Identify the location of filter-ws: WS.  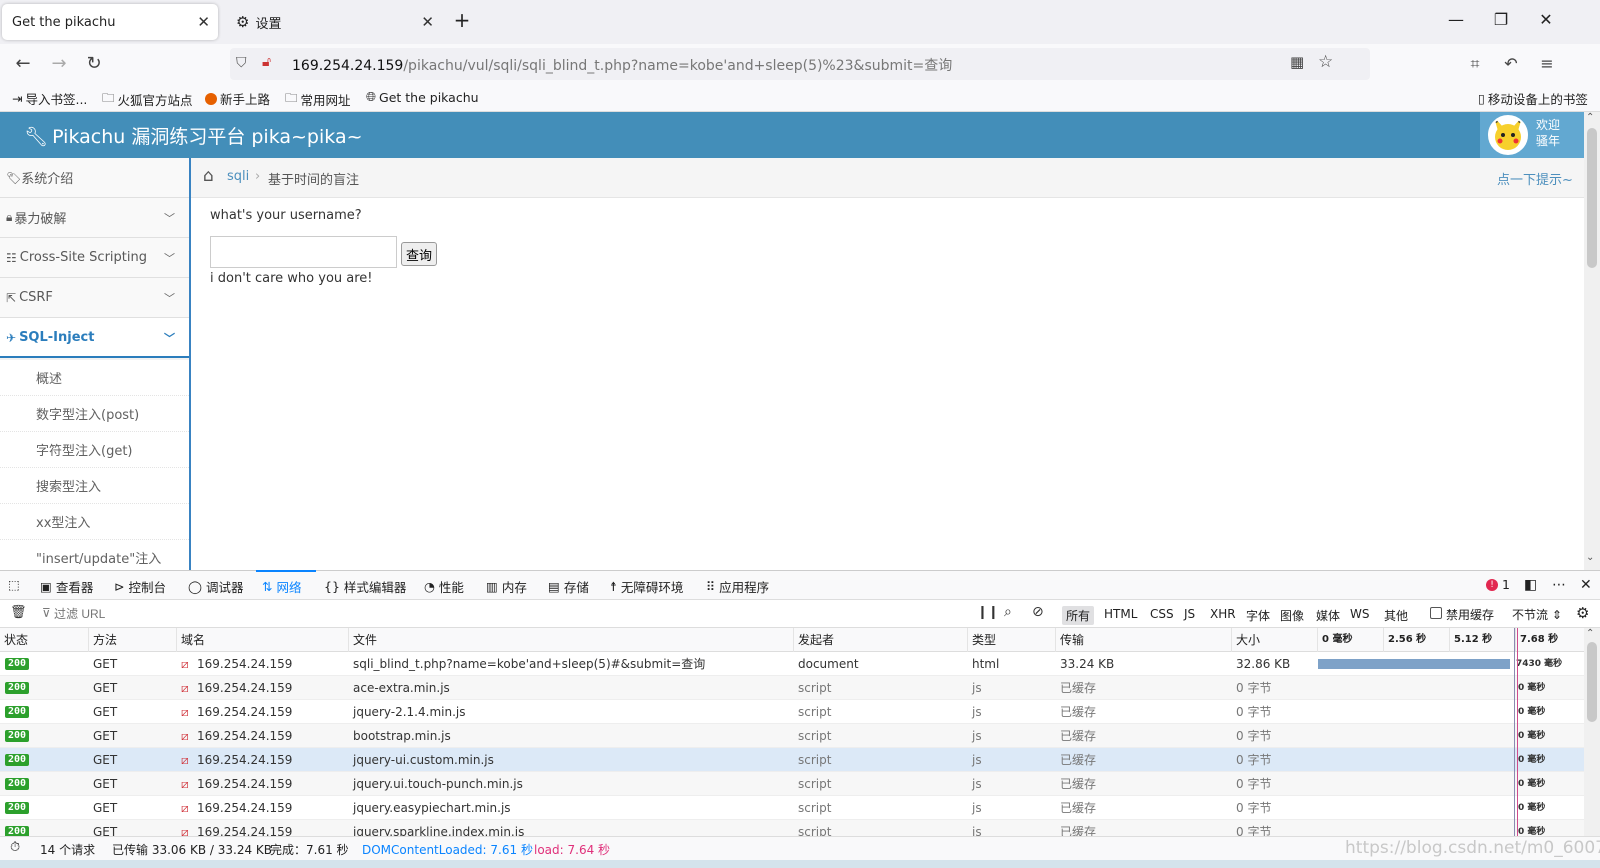
(1359, 614).